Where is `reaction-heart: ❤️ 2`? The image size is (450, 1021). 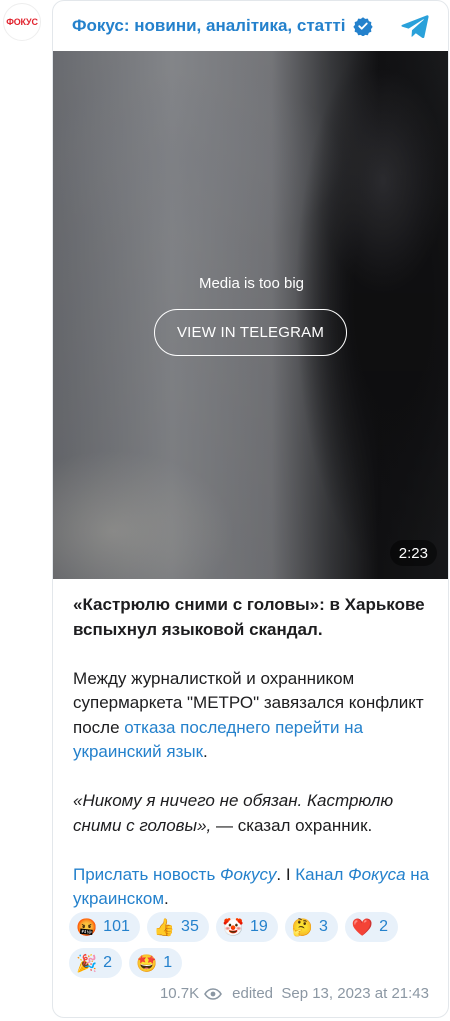 reaction-heart: ❤️ 2 is located at coordinates (371, 927).